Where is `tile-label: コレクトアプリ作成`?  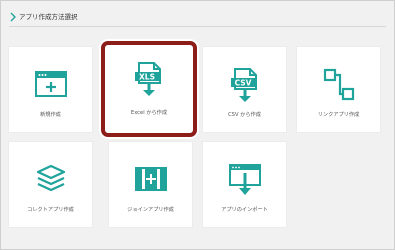
tile-label: コレクトアプリ作成 is located at coordinates (50, 210).